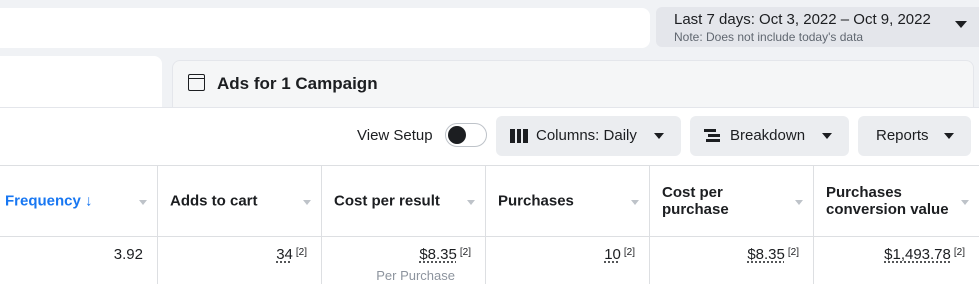  What do you see at coordinates (49, 201) in the screenshot?
I see `column-header-label: Frequency ↓` at bounding box center [49, 201].